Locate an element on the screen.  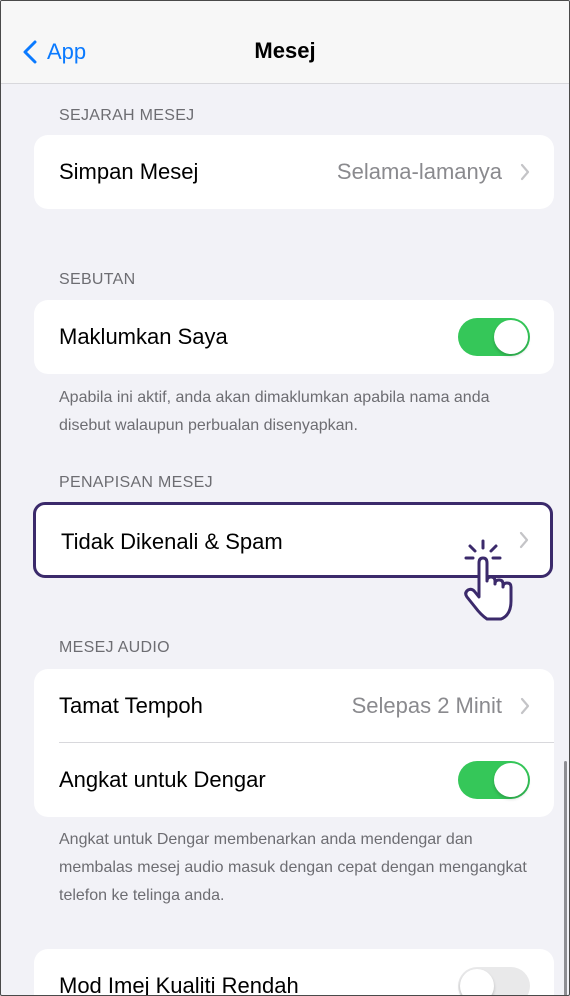
notify-me-toggle is located at coordinates (494, 337).